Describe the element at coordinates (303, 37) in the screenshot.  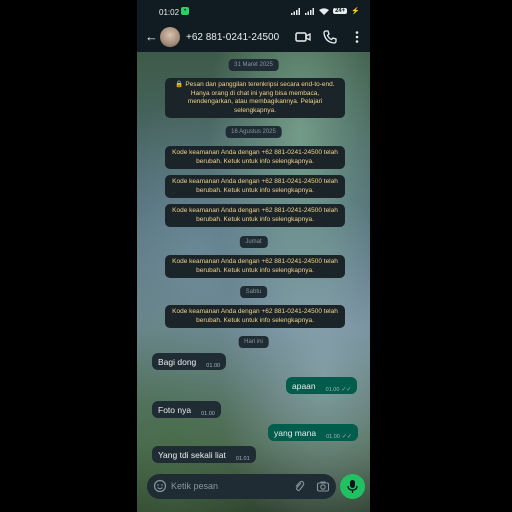
I see `video-icon` at that location.